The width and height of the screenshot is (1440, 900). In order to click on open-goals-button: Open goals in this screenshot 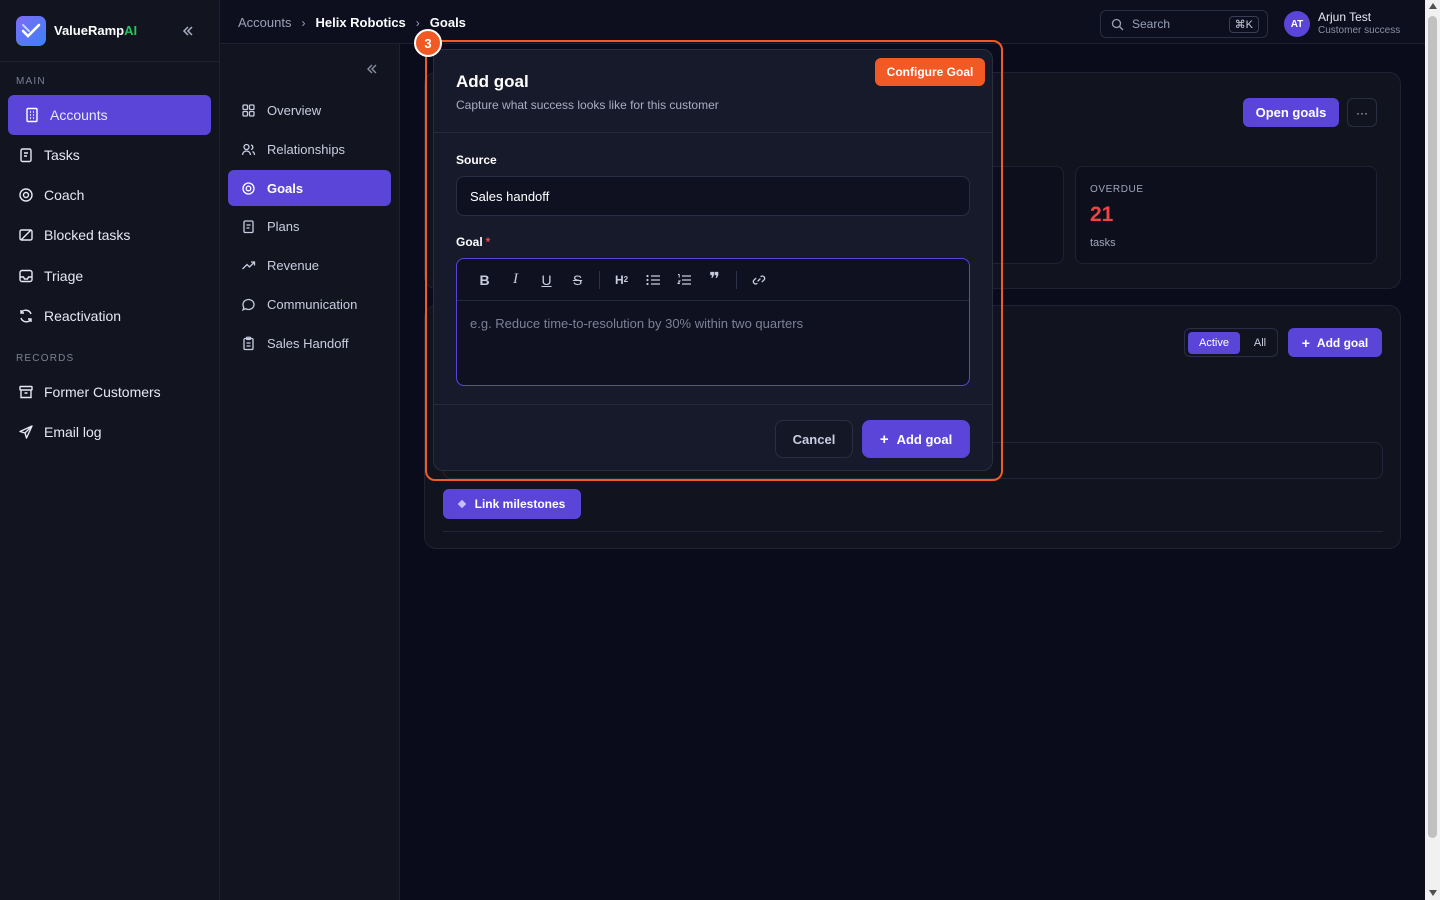, I will do `click(1291, 112)`.